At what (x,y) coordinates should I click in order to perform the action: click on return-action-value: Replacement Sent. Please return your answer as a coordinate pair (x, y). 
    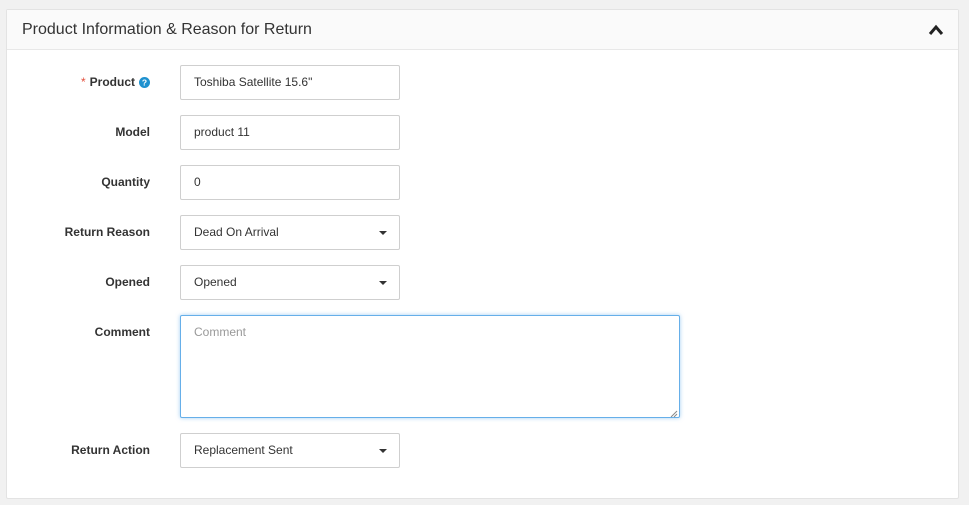
    Looking at the image, I should click on (243, 450).